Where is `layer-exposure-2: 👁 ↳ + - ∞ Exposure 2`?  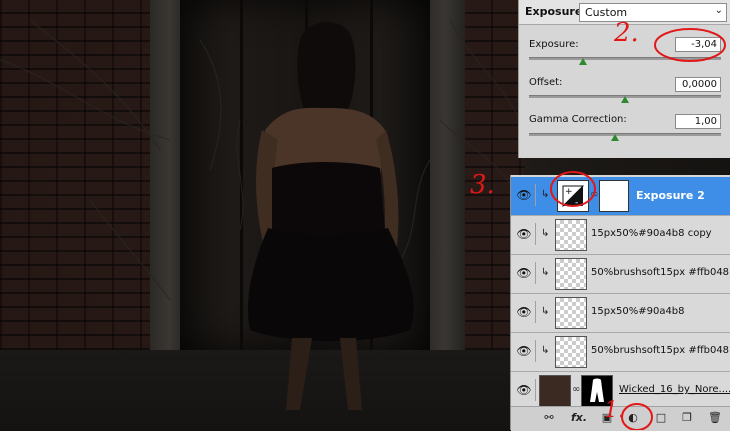
layer-exposure-2: 👁 ↳ + - ∞ Exposure 2 is located at coordinates (620, 196).